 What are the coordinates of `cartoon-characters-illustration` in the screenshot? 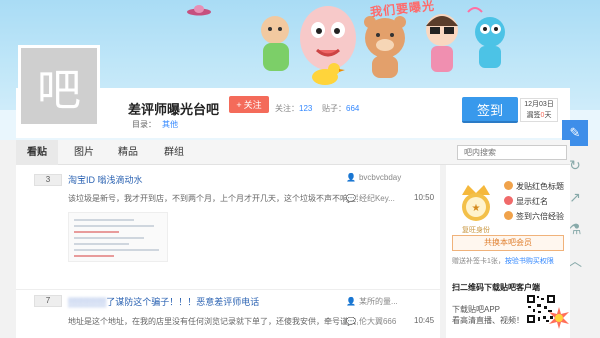 It's located at (383, 45).